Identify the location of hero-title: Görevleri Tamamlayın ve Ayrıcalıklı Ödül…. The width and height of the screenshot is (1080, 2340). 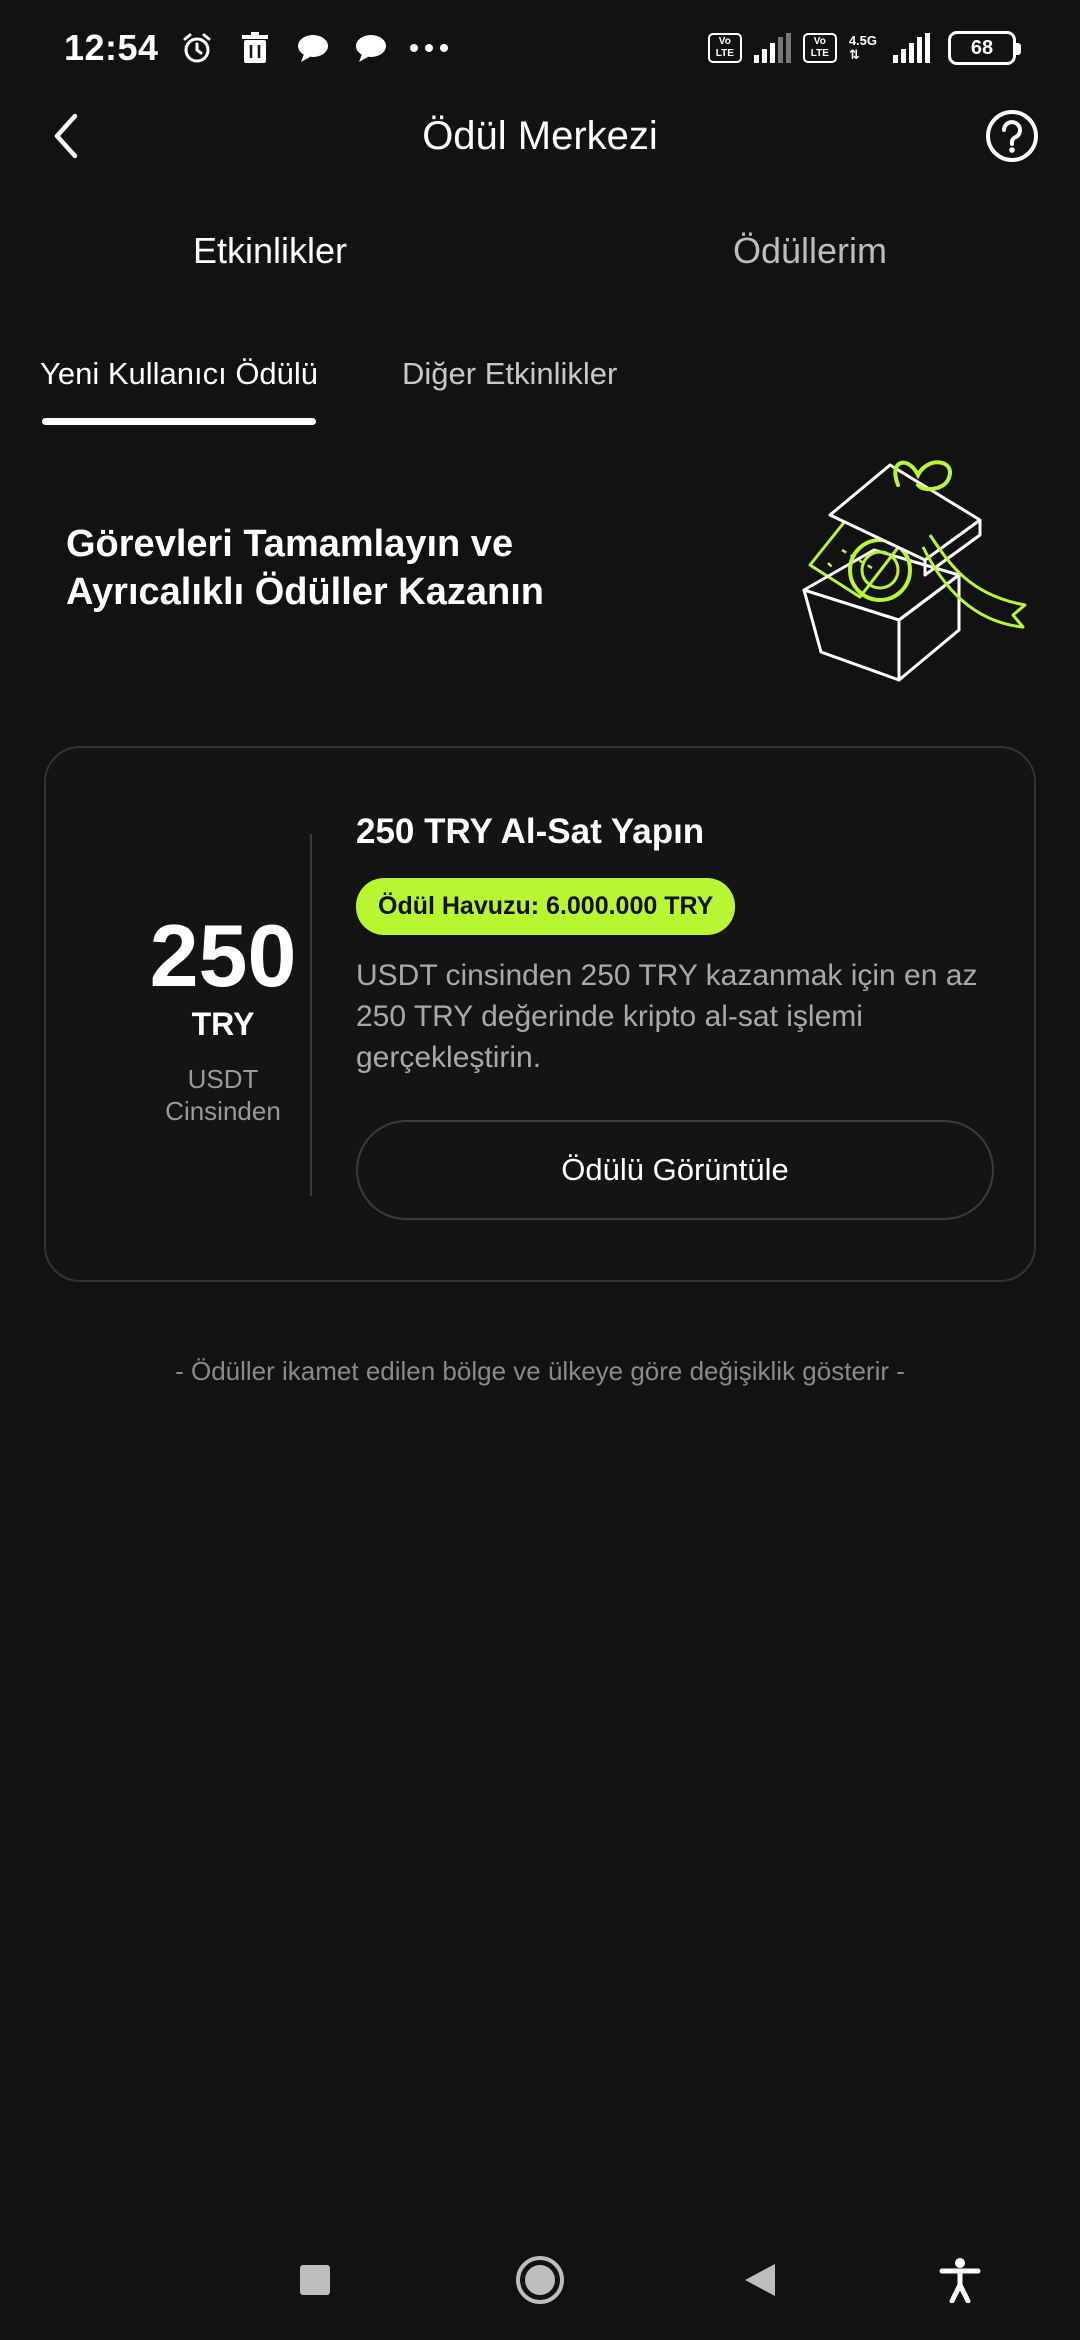
(305, 568).